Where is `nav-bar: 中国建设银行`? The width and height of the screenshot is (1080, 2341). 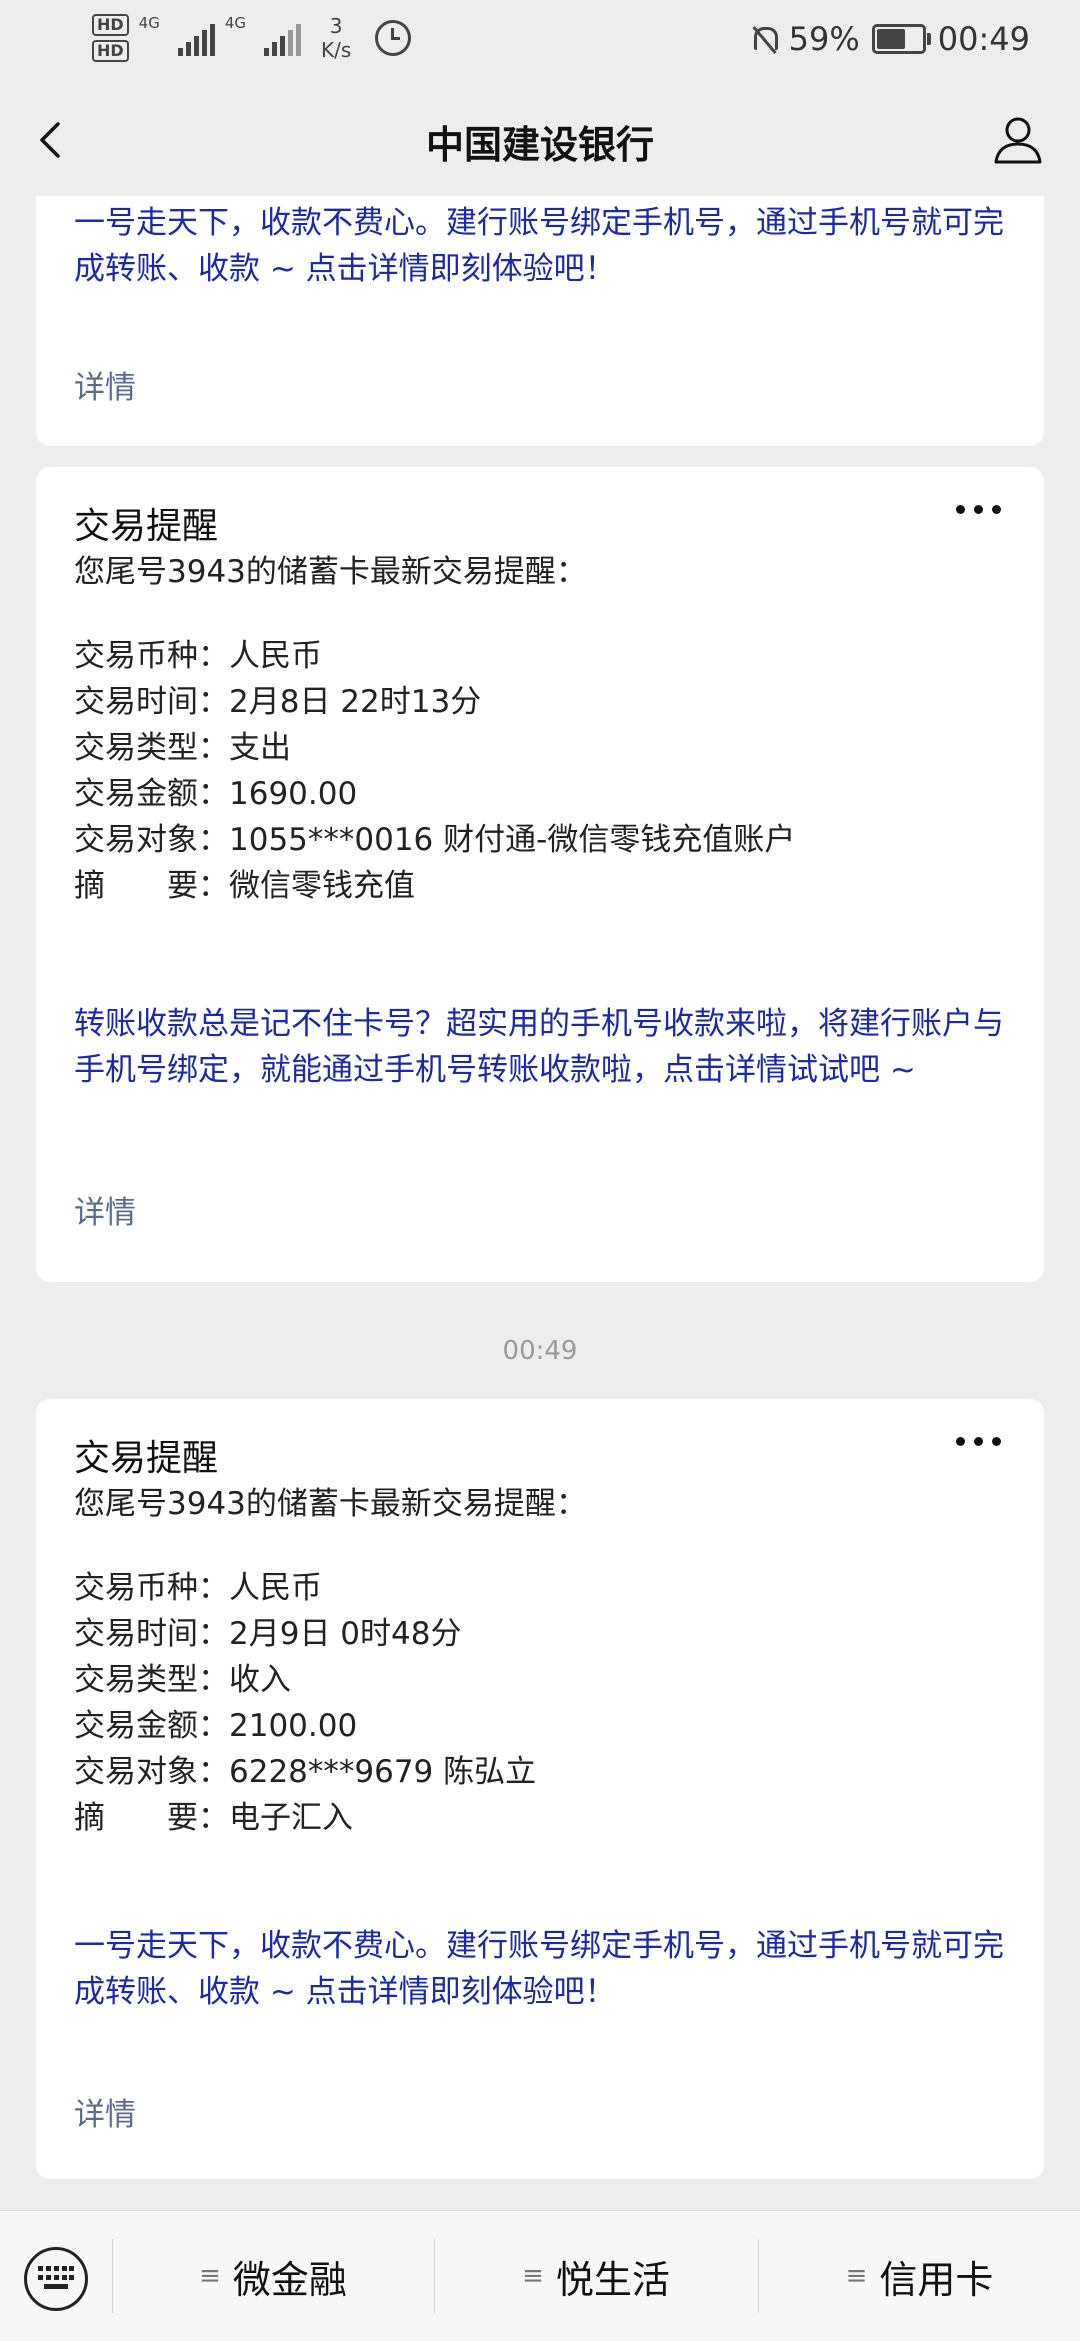 nav-bar: 中国建设银行 is located at coordinates (540, 140).